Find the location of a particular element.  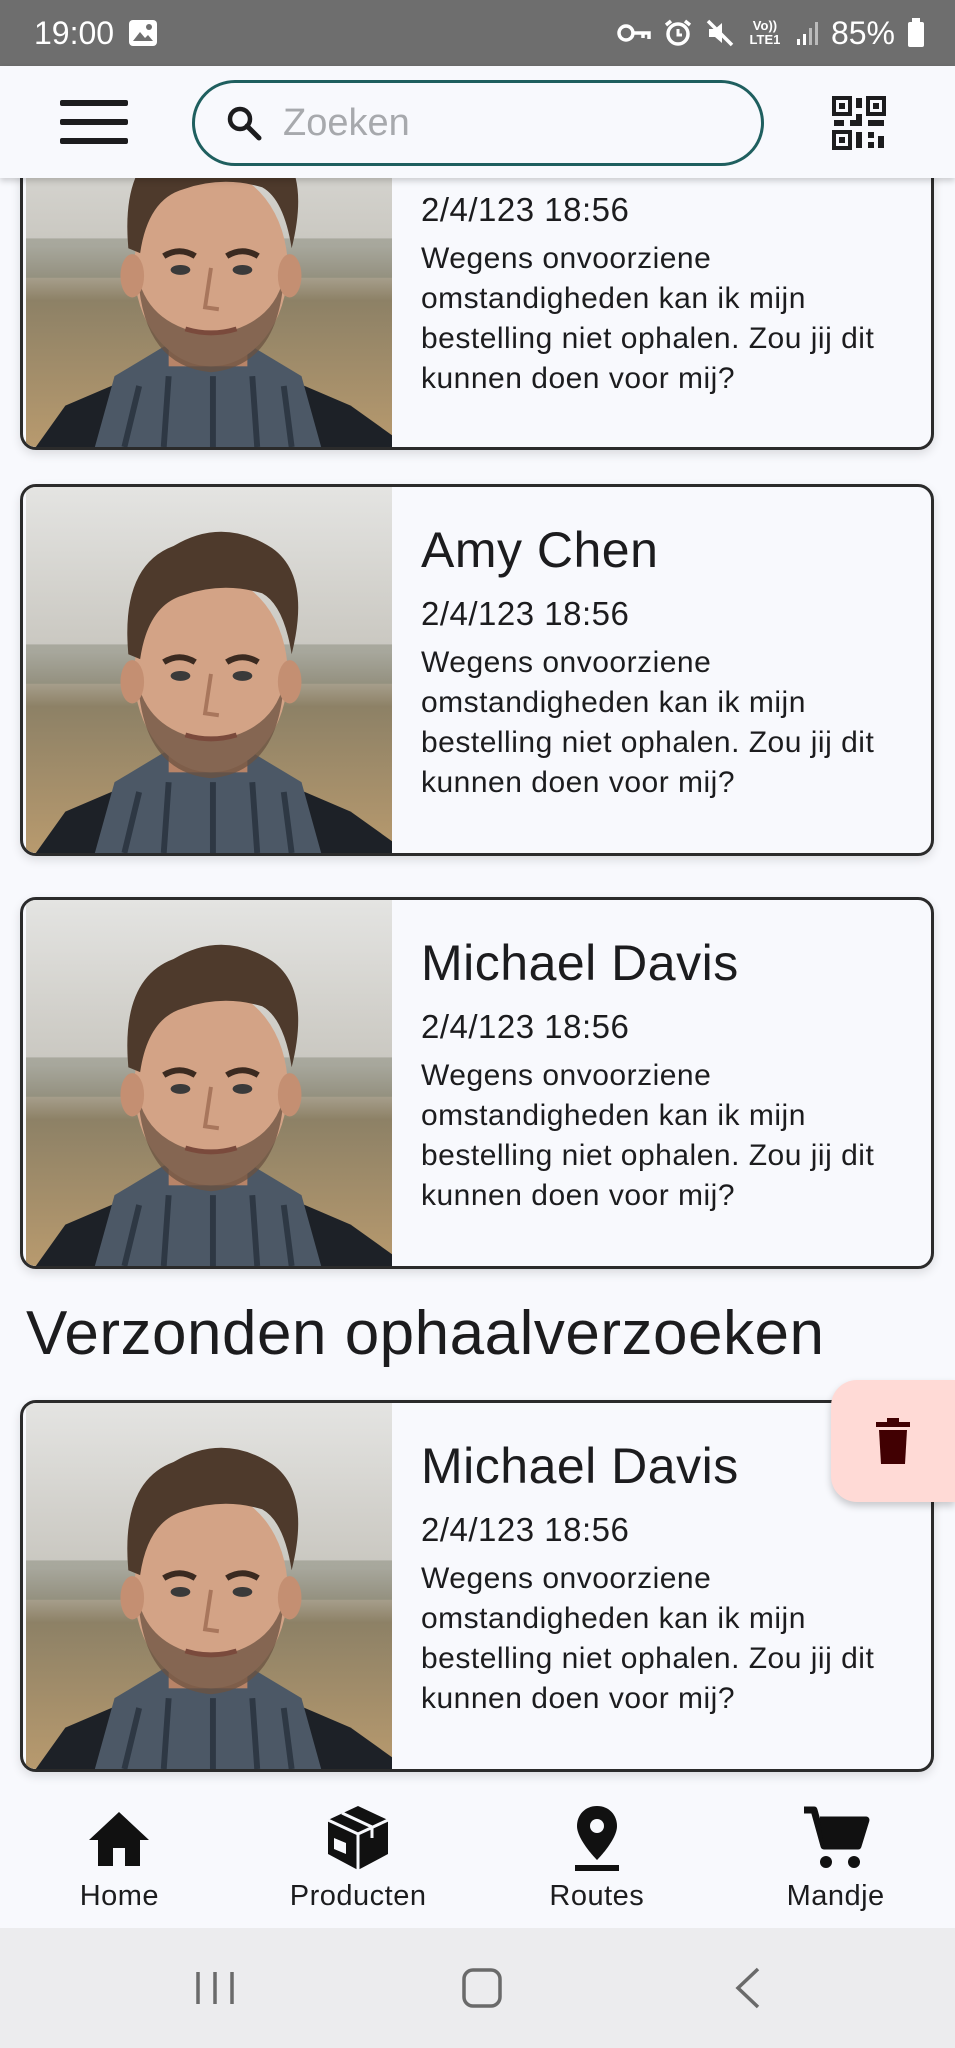

nav-products: Producten is located at coordinates (358, 1860).